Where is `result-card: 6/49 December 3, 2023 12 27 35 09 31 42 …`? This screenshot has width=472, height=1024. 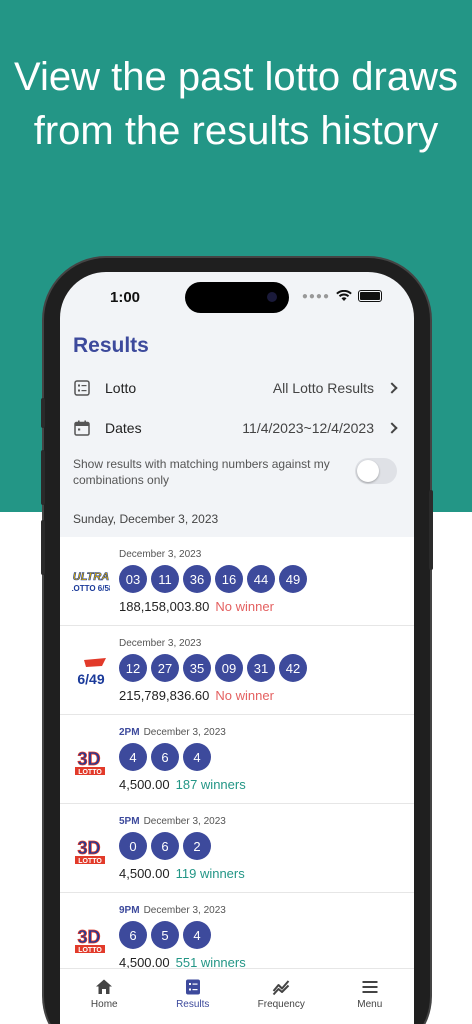 result-card: 6/49 December 3, 2023 12 27 35 09 31 42 … is located at coordinates (237, 670).